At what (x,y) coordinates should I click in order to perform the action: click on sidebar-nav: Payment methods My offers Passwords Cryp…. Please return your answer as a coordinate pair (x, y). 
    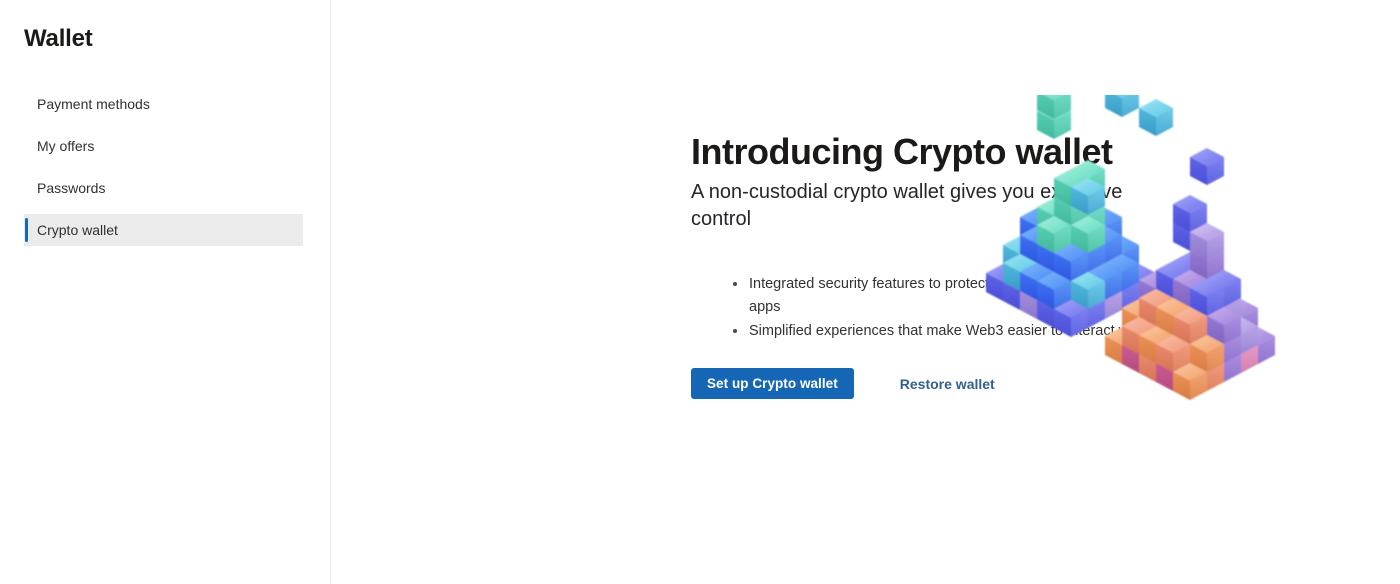
    Looking at the image, I should click on (163, 172).